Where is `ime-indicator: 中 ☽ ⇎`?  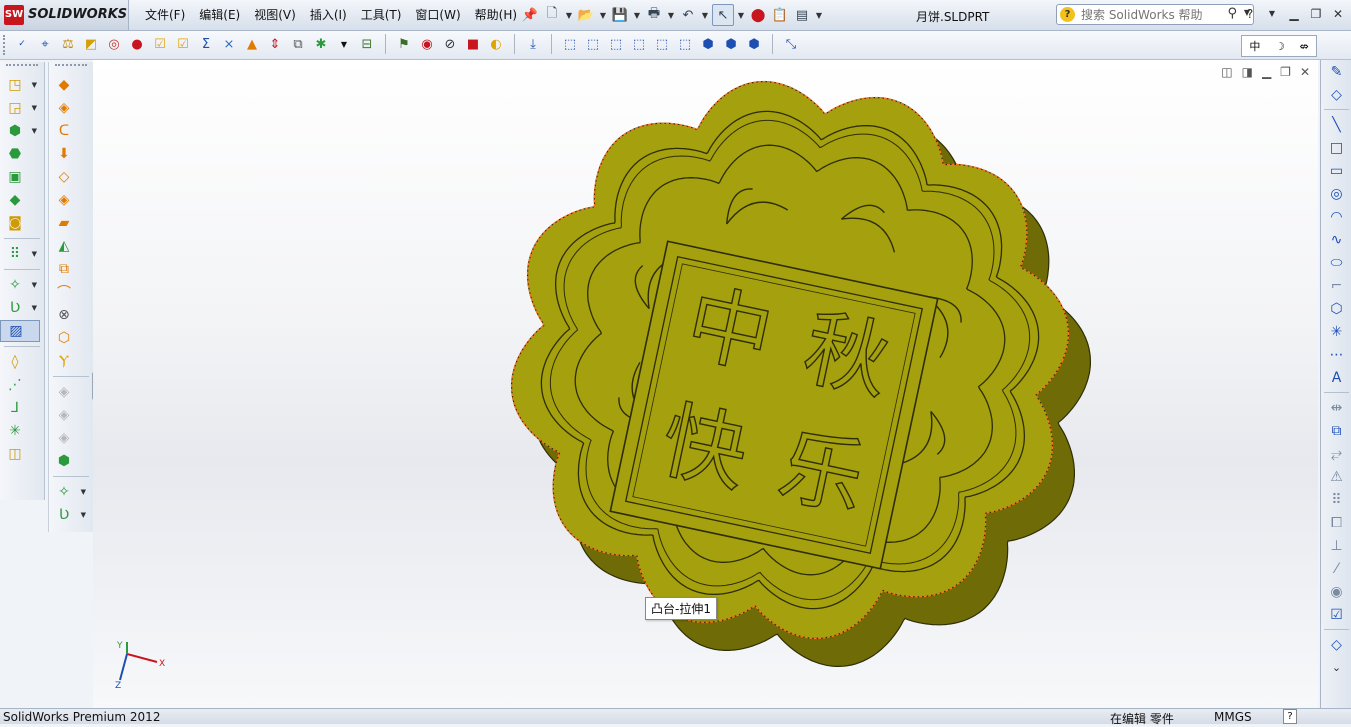
ime-indicator: 中 ☽ ⇎ is located at coordinates (1279, 46).